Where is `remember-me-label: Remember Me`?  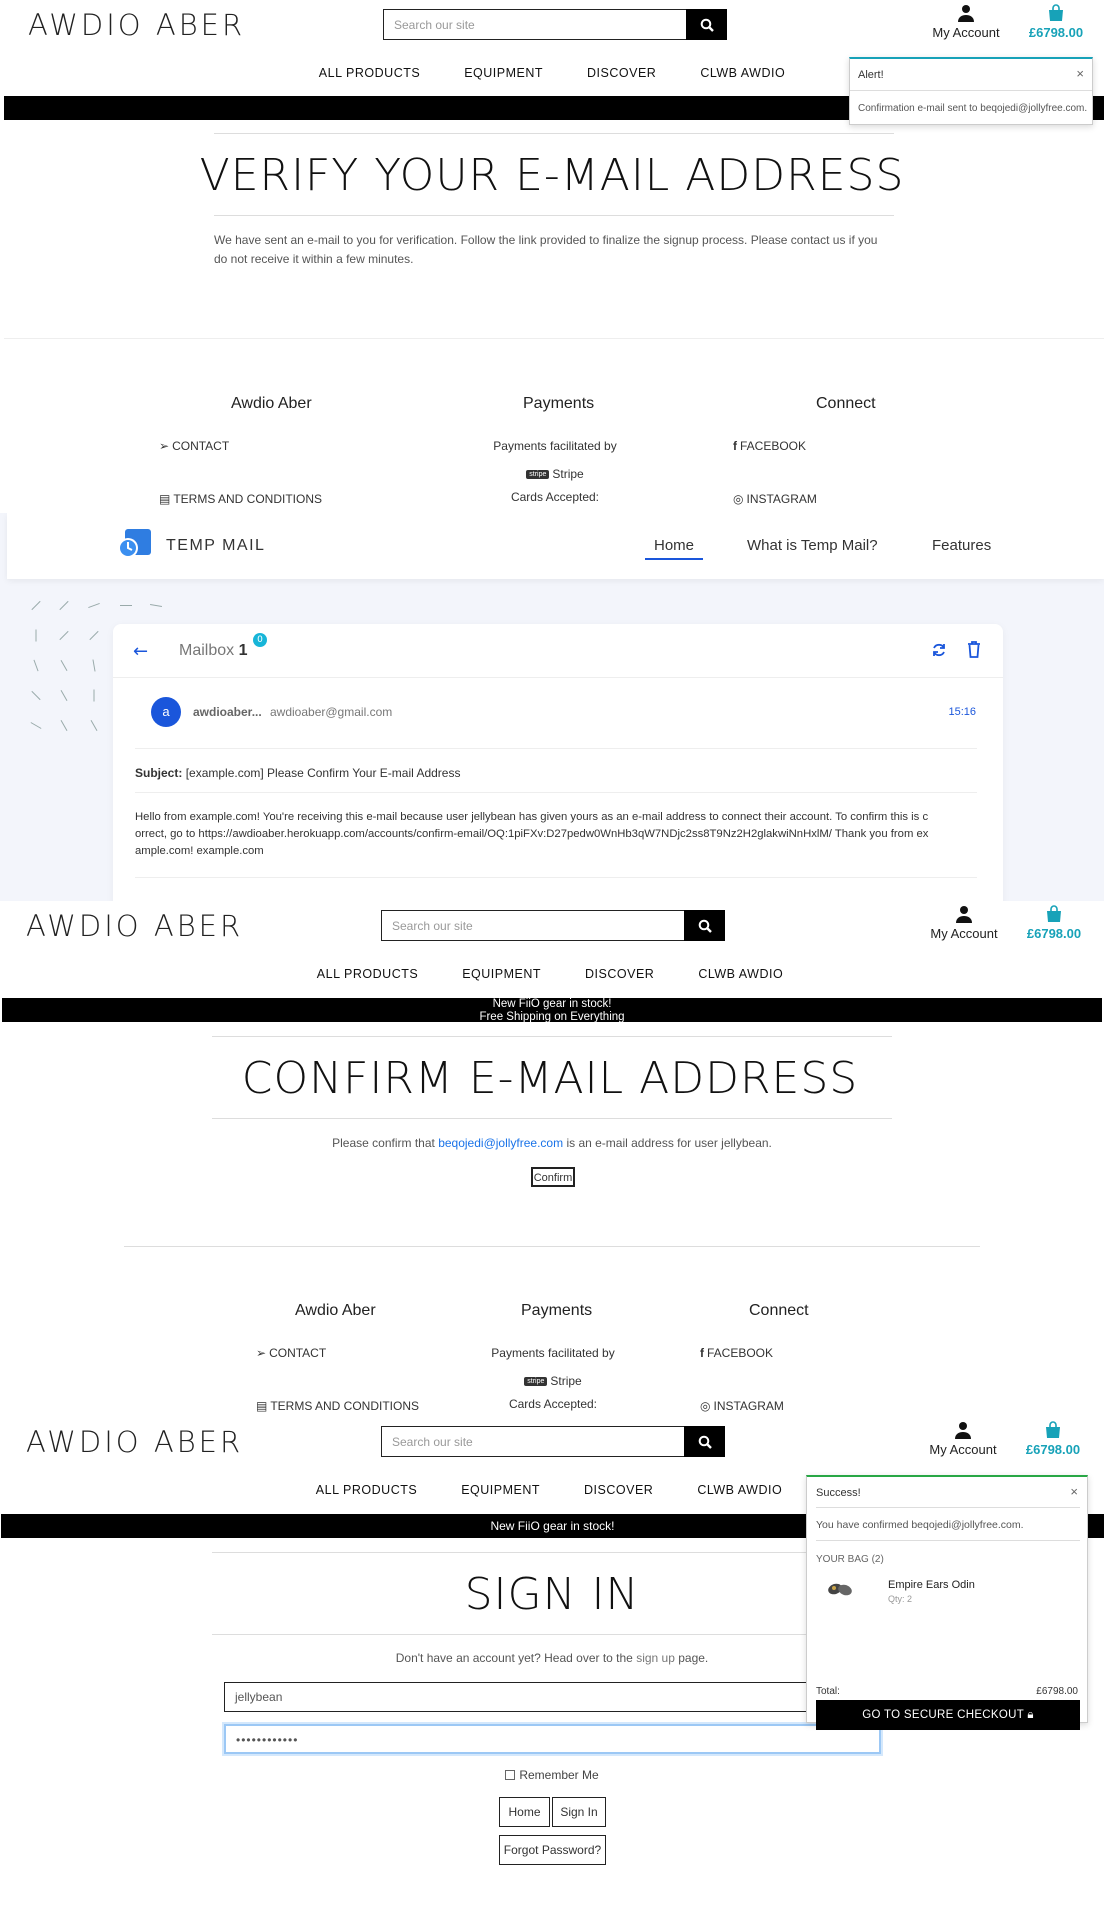 remember-me-label: Remember Me is located at coordinates (558, 1775).